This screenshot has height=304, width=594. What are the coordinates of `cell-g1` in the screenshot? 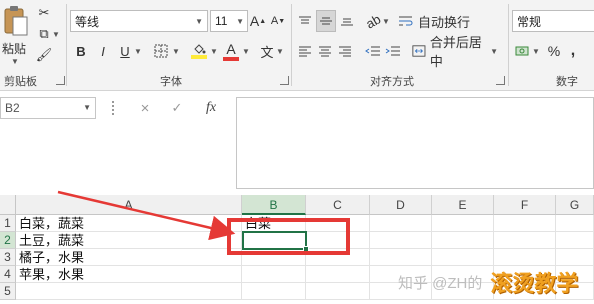 It's located at (575, 223).